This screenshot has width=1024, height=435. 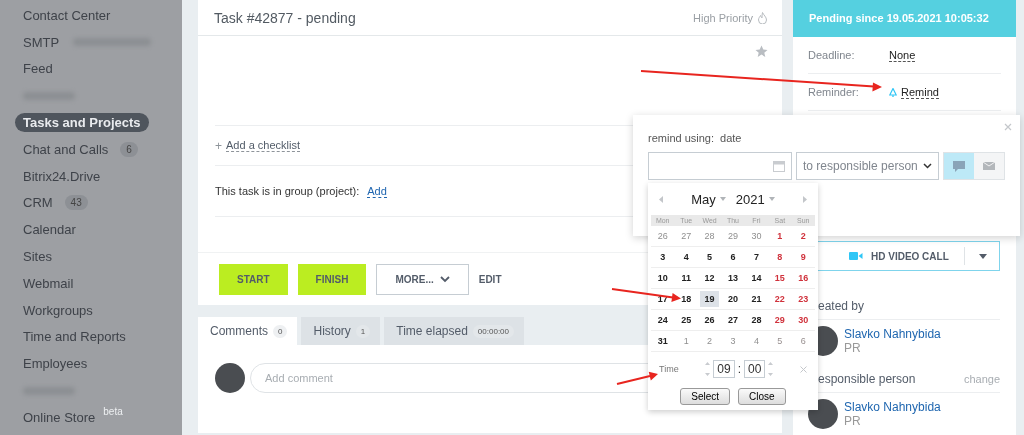 I want to click on calendar-day: 8, so click(x=780, y=257).